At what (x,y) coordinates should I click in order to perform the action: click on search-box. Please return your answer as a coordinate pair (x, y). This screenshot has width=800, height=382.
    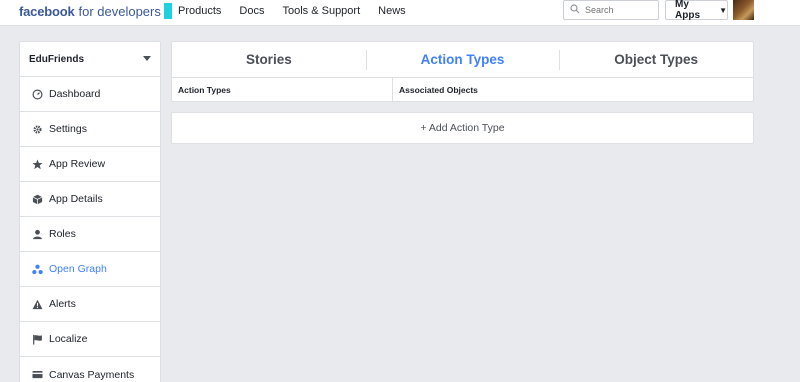
    Looking at the image, I should click on (611, 10).